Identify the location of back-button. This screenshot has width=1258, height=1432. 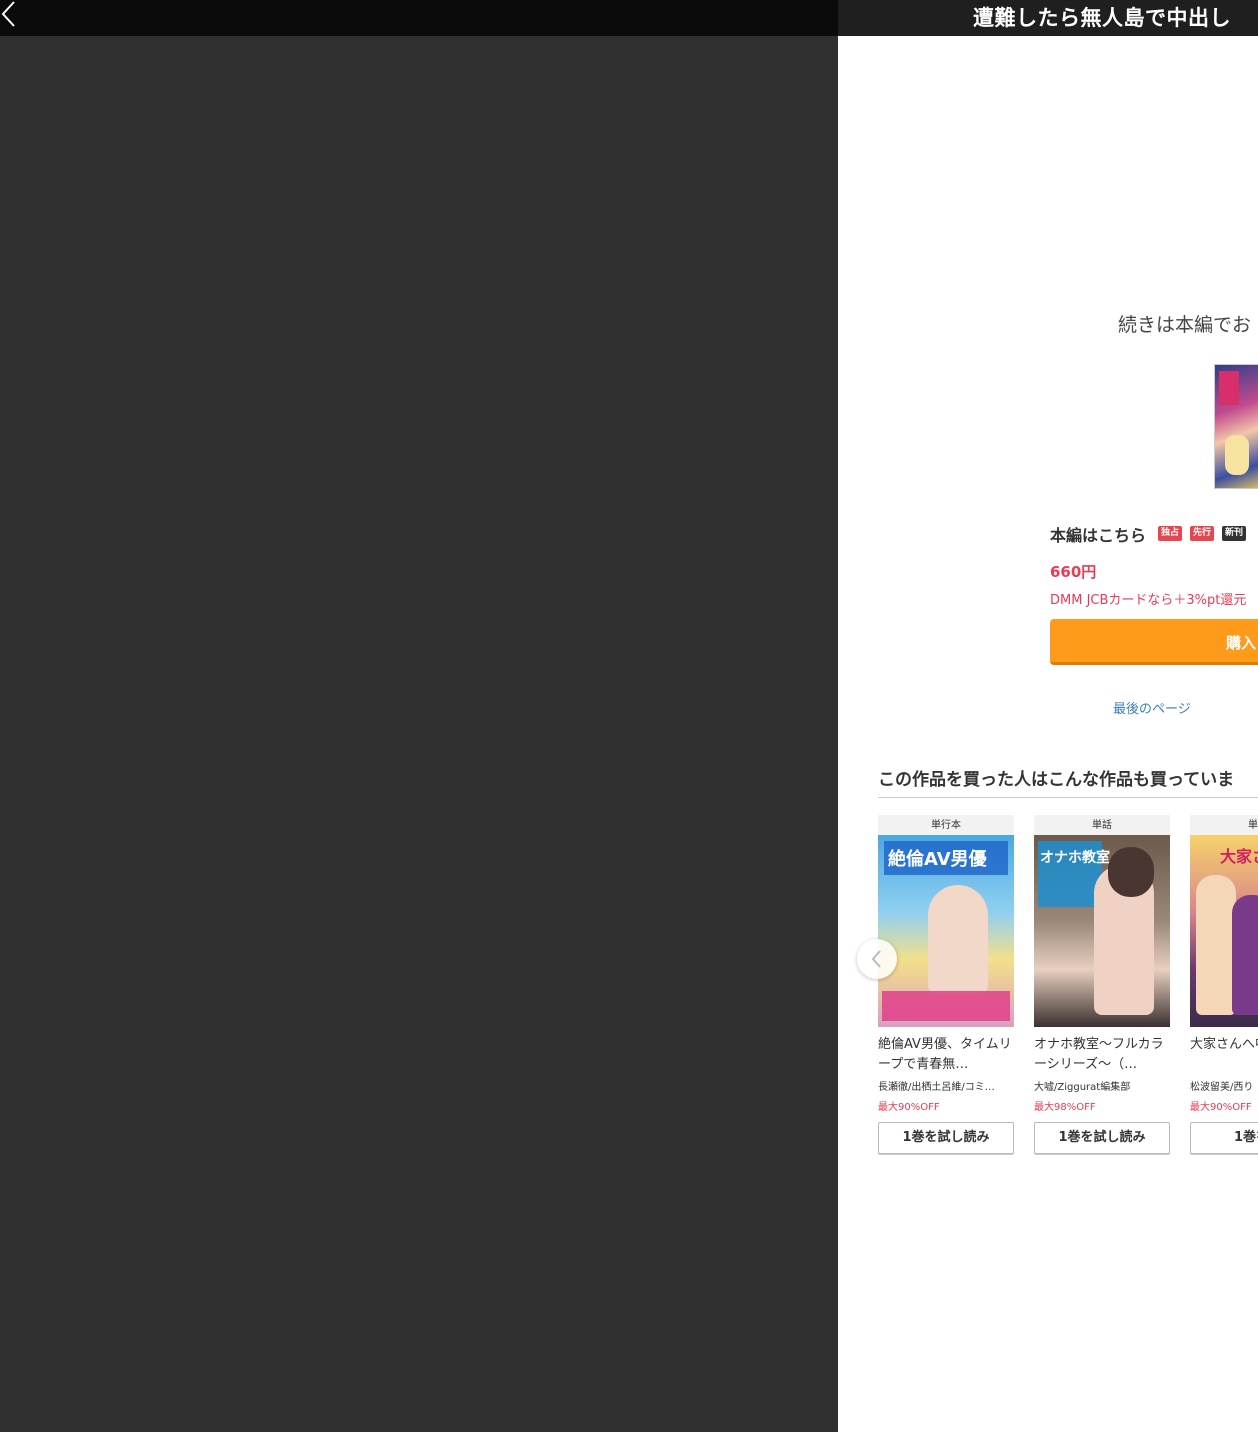
(12, 16).